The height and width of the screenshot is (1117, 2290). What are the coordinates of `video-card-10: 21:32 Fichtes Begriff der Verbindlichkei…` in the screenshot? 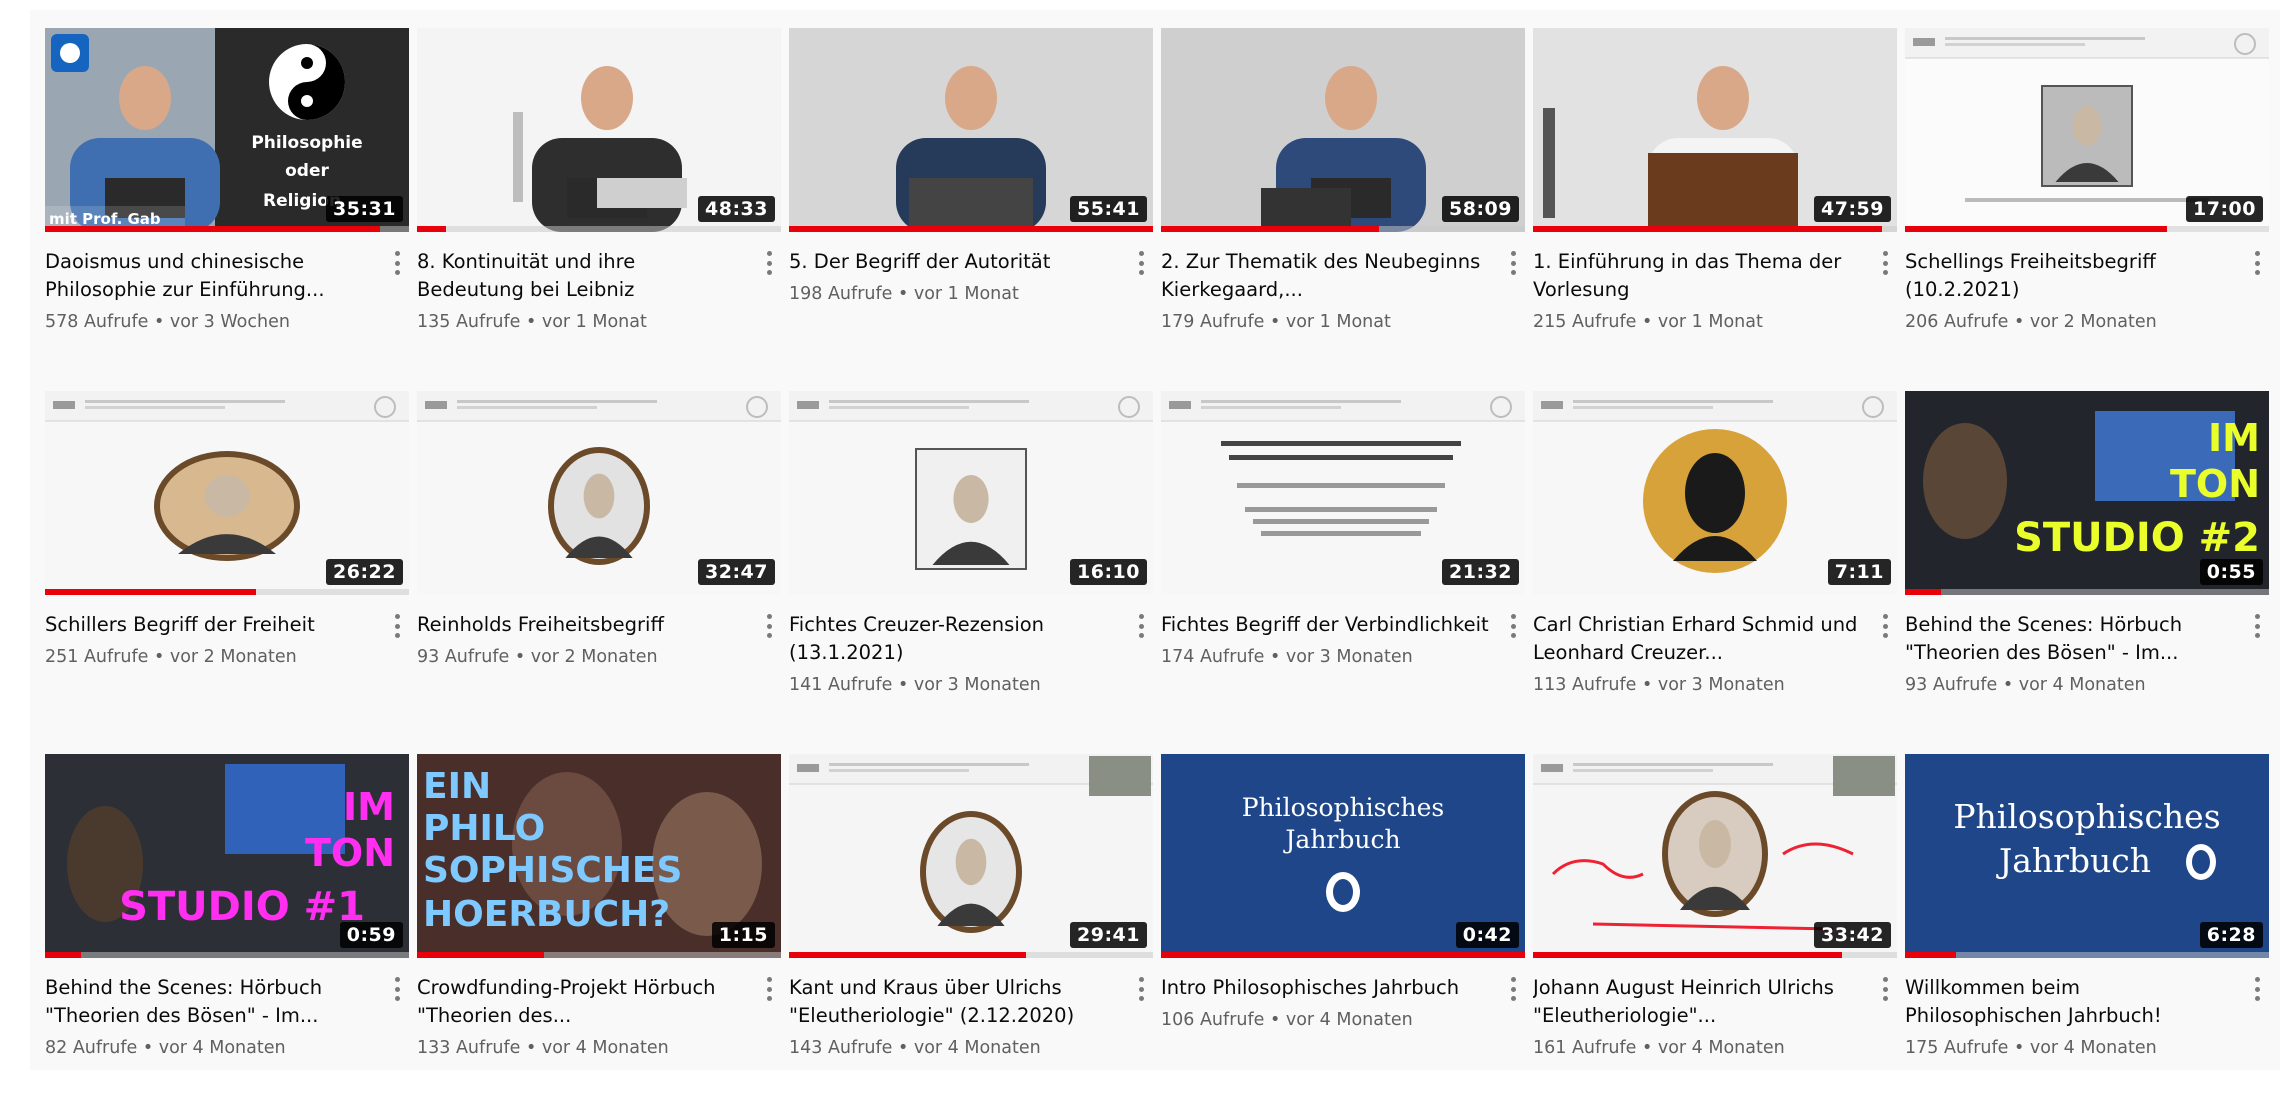 It's located at (1347, 572).